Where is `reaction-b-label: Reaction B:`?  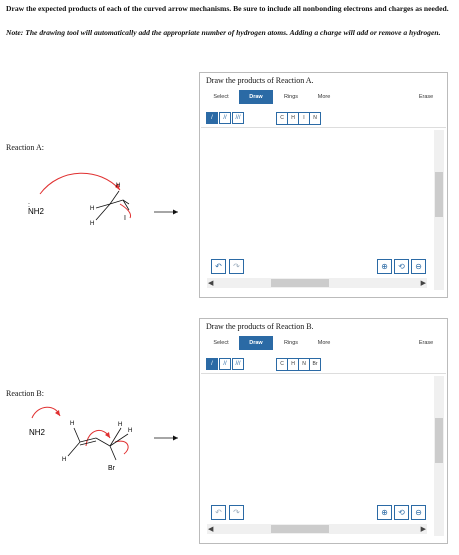
reaction-b-label: Reaction B: is located at coordinates (25, 393).